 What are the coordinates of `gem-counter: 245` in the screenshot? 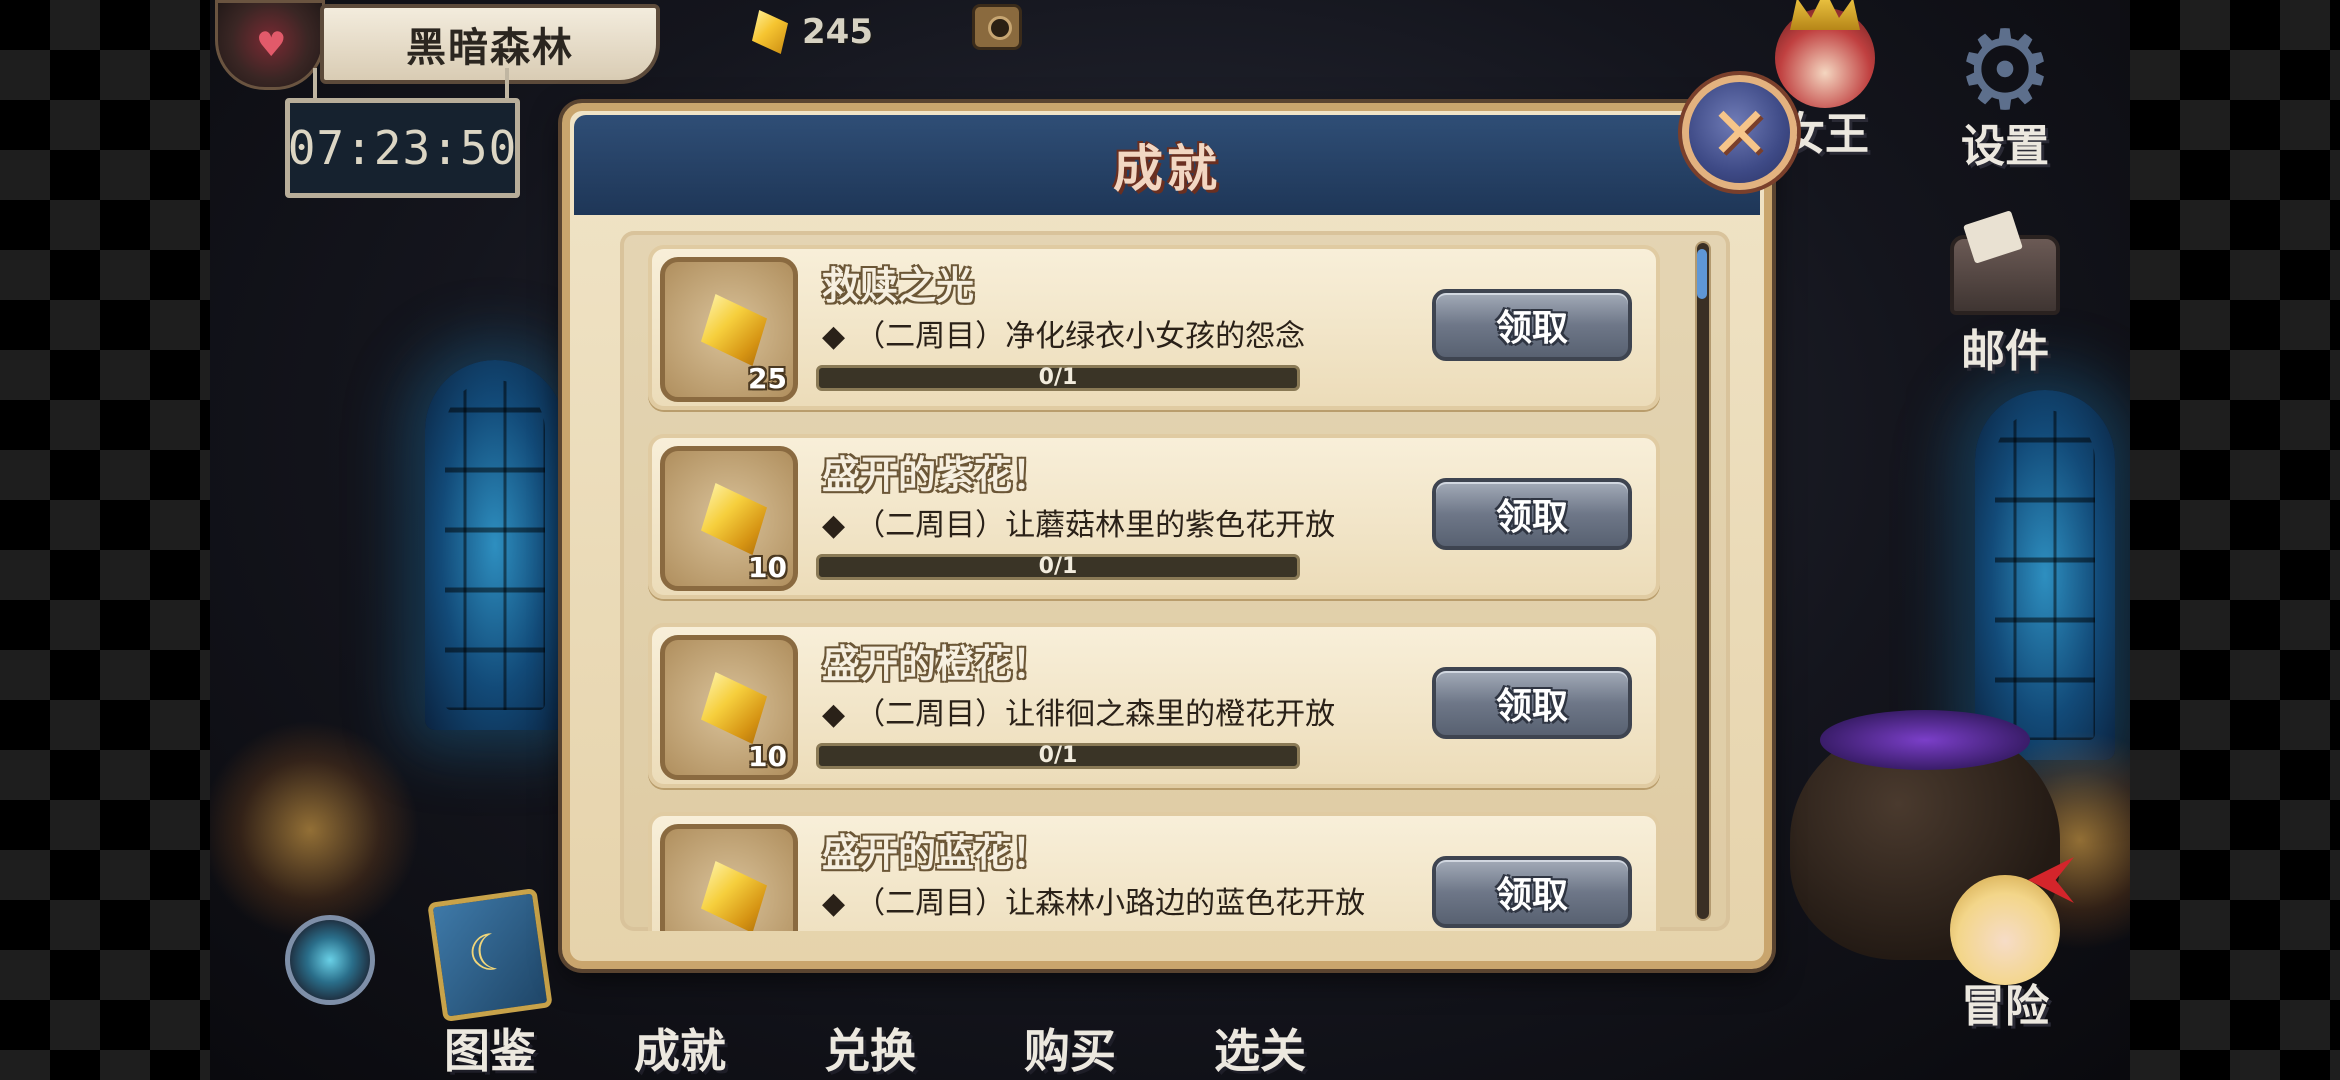 It's located at (812, 32).